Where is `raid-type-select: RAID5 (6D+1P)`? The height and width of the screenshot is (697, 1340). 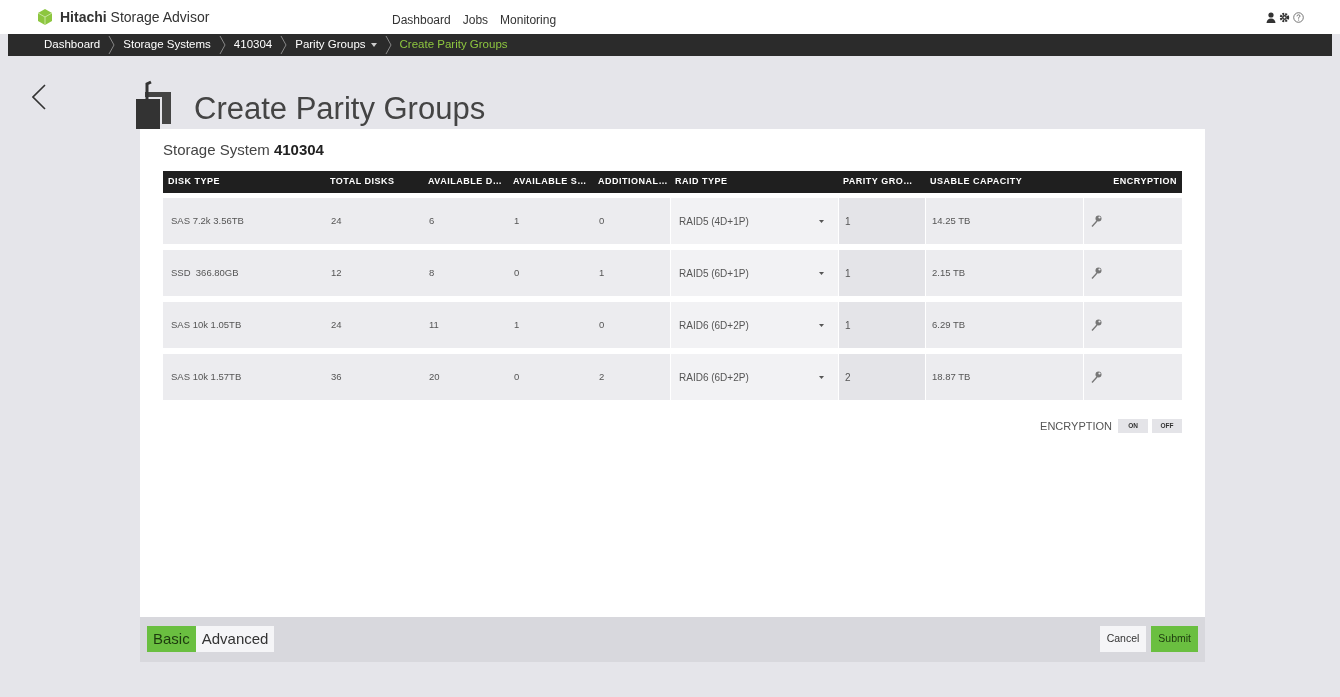 raid-type-select: RAID5 (6D+1P) is located at coordinates (754, 273).